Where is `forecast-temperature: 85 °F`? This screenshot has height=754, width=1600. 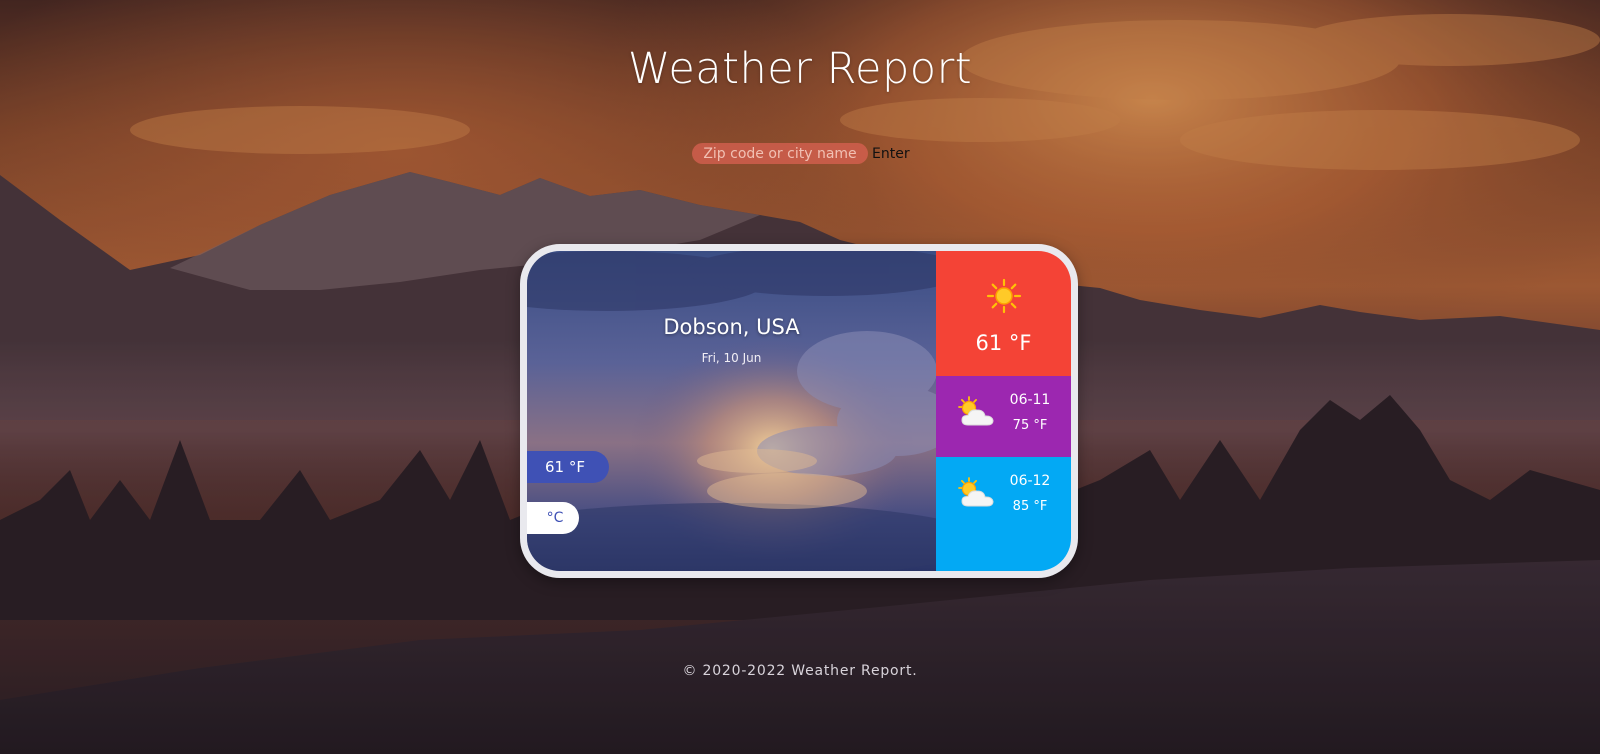
forecast-temperature: 85 °F is located at coordinates (1030, 506).